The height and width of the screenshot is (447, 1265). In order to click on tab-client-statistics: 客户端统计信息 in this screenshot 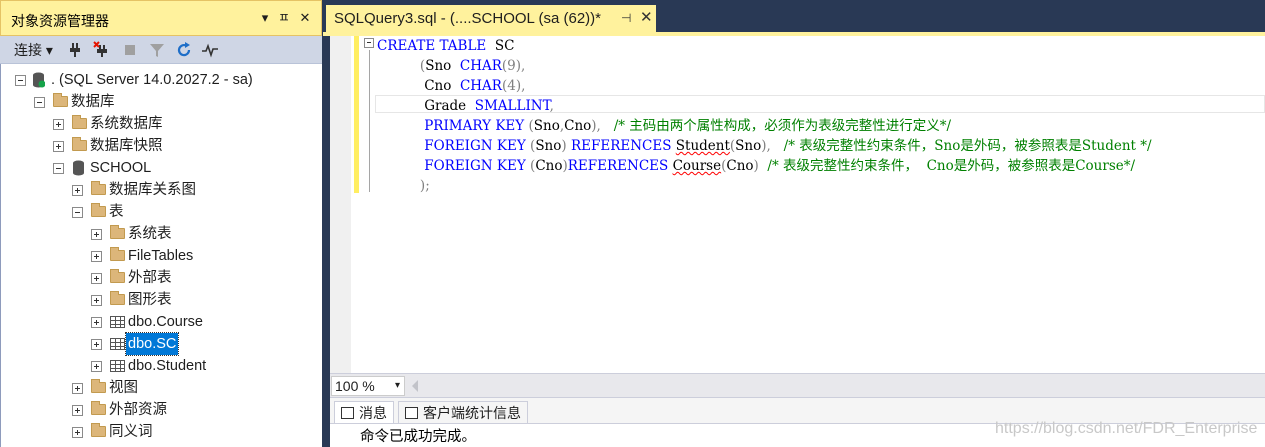, I will do `click(463, 412)`.